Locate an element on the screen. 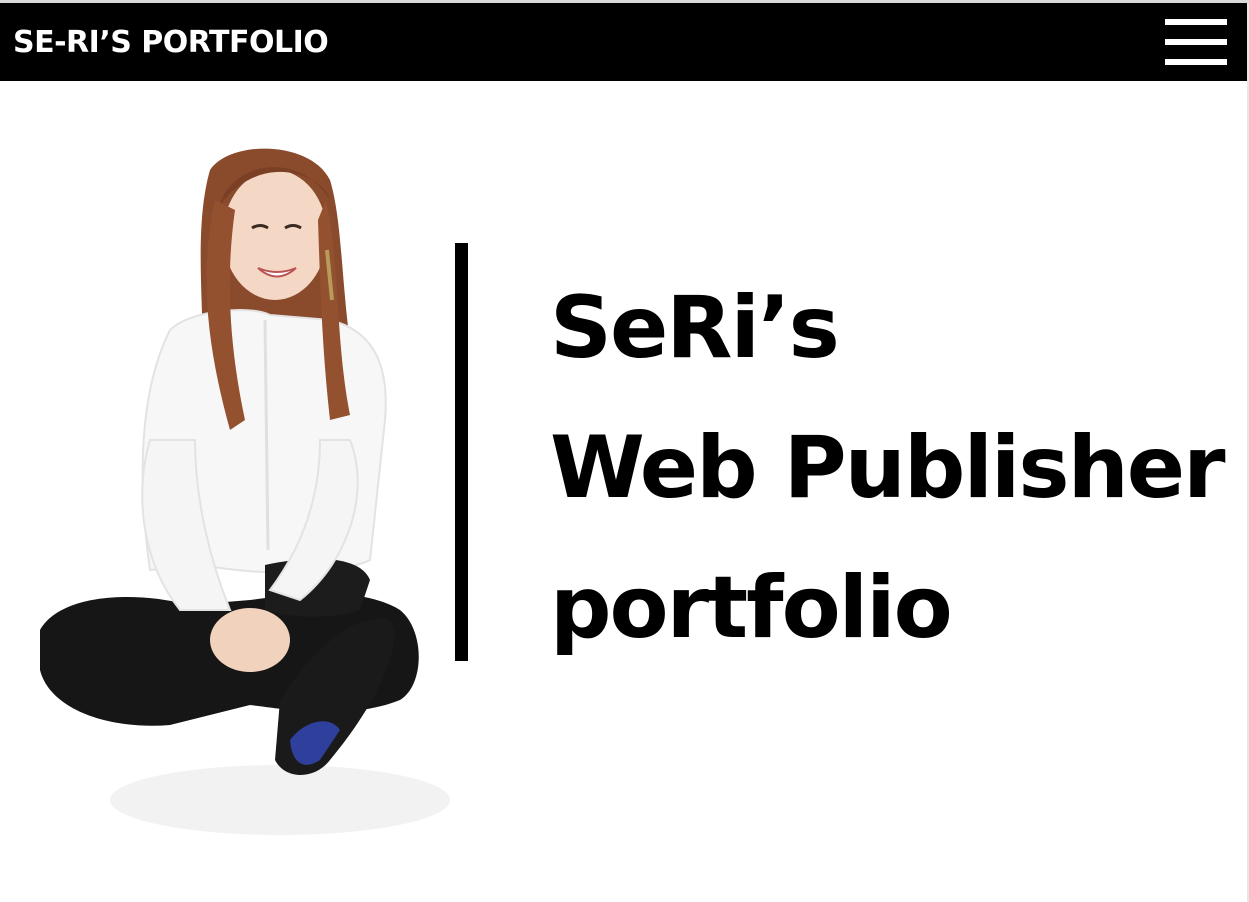 The image size is (1249, 902). hero-line-role: Web Publisher is located at coordinates (888, 468).